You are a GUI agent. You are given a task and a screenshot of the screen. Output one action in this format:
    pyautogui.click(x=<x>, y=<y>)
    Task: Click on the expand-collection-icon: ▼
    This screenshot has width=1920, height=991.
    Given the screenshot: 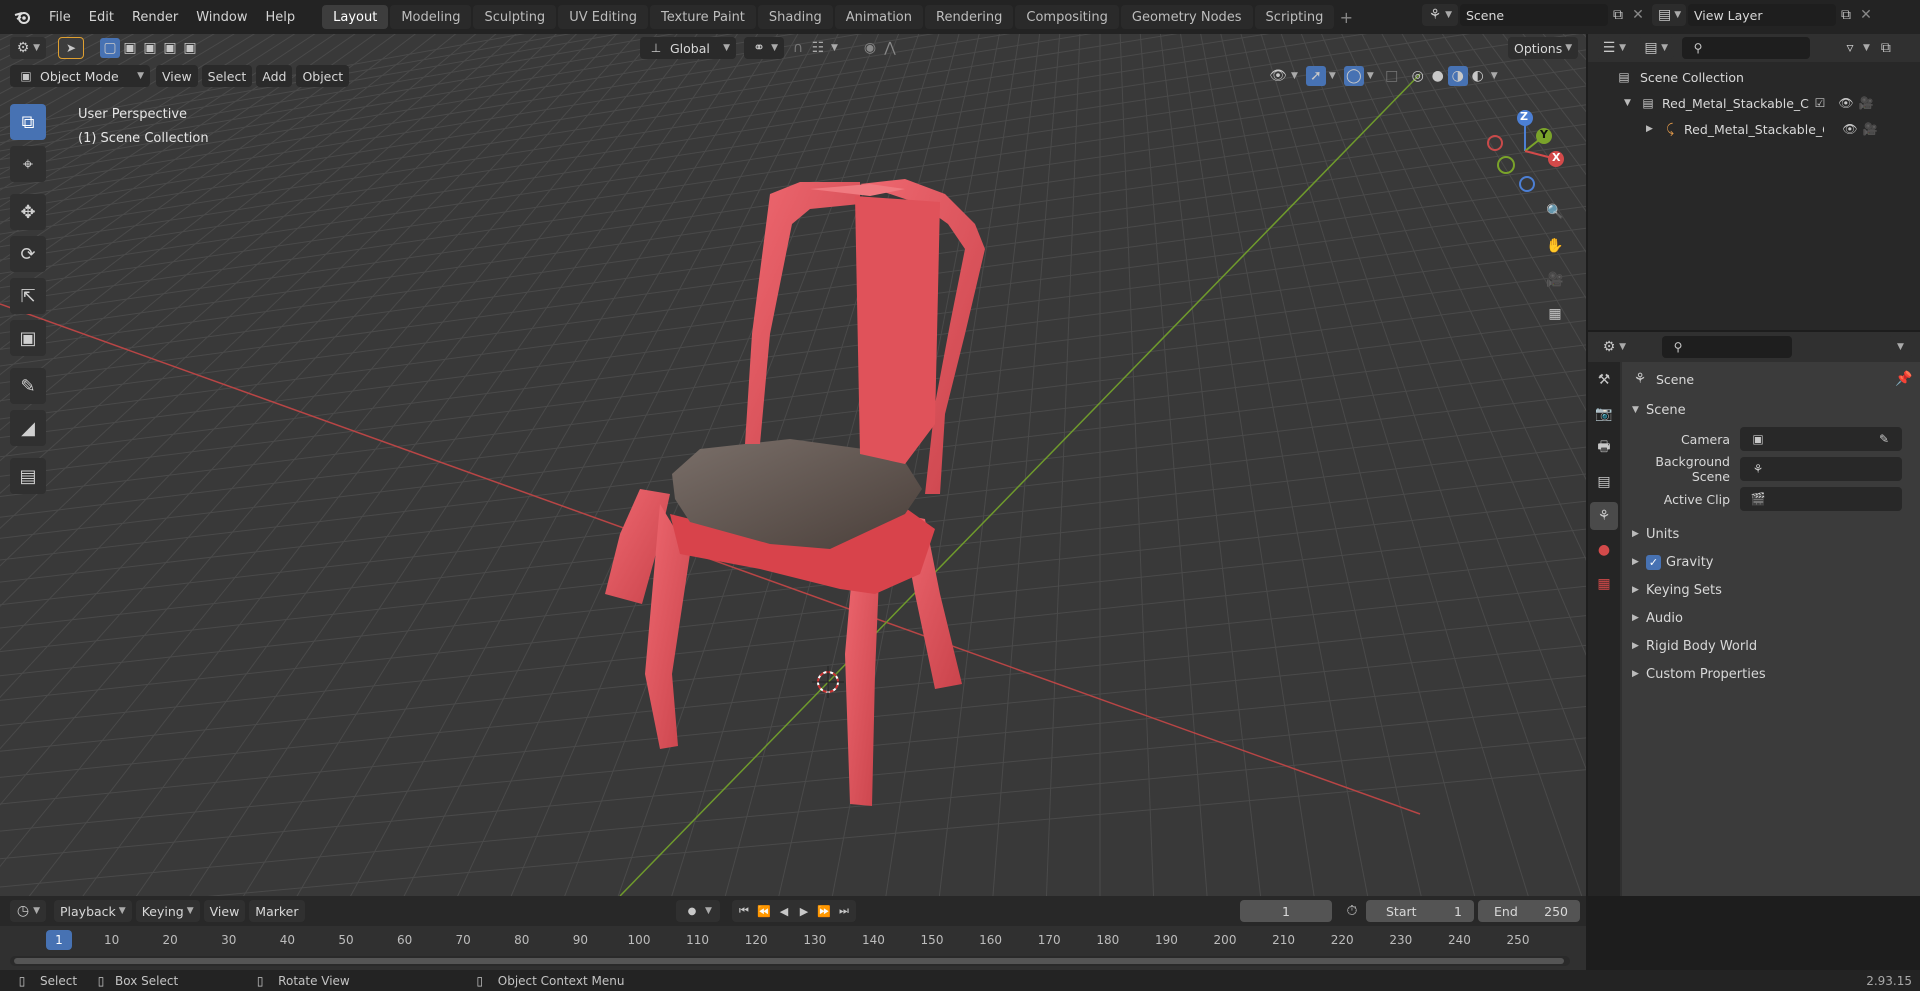 What is the action you would take?
    pyautogui.click(x=1631, y=103)
    